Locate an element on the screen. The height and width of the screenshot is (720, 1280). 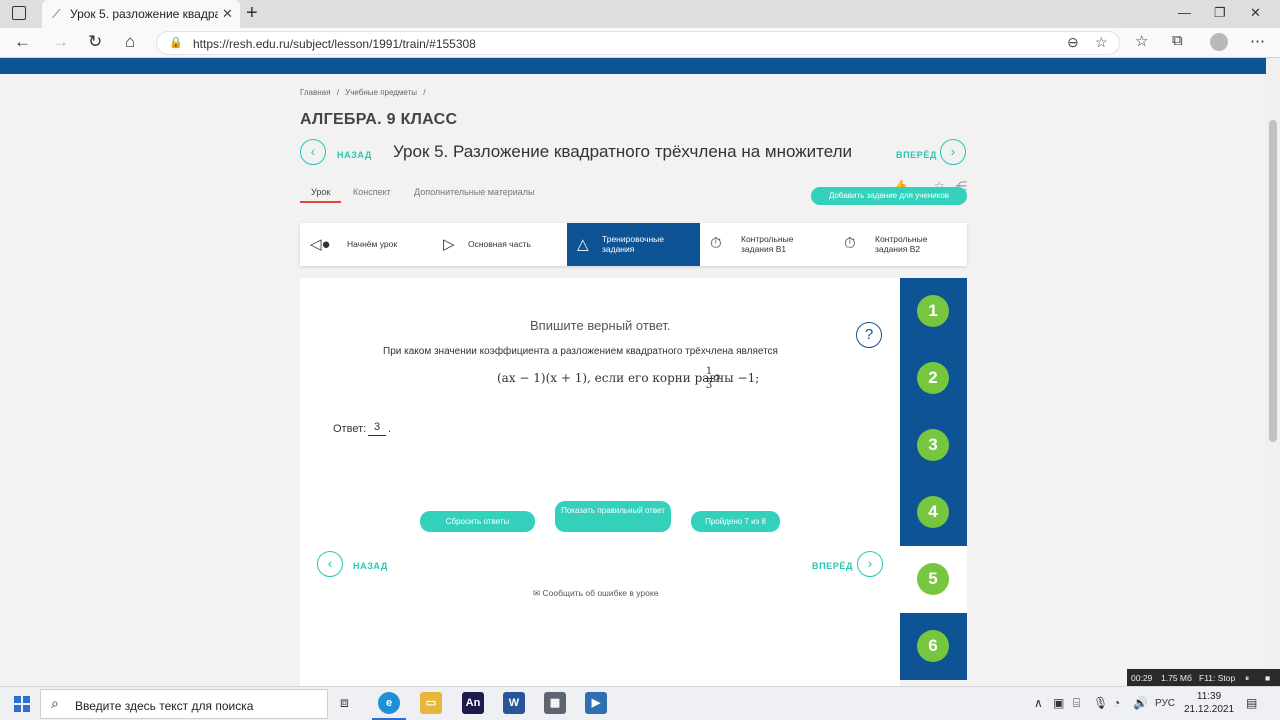
tray-chevron-icon: ∧ is located at coordinates (1038, 703).